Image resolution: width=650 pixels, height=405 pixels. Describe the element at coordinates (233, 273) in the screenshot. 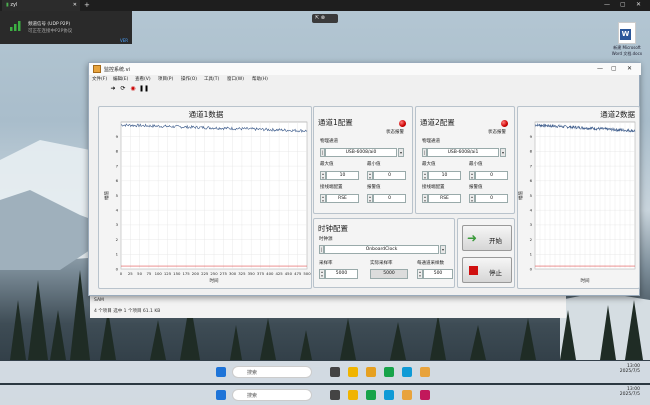

I see `x-tick-label: 300` at that location.